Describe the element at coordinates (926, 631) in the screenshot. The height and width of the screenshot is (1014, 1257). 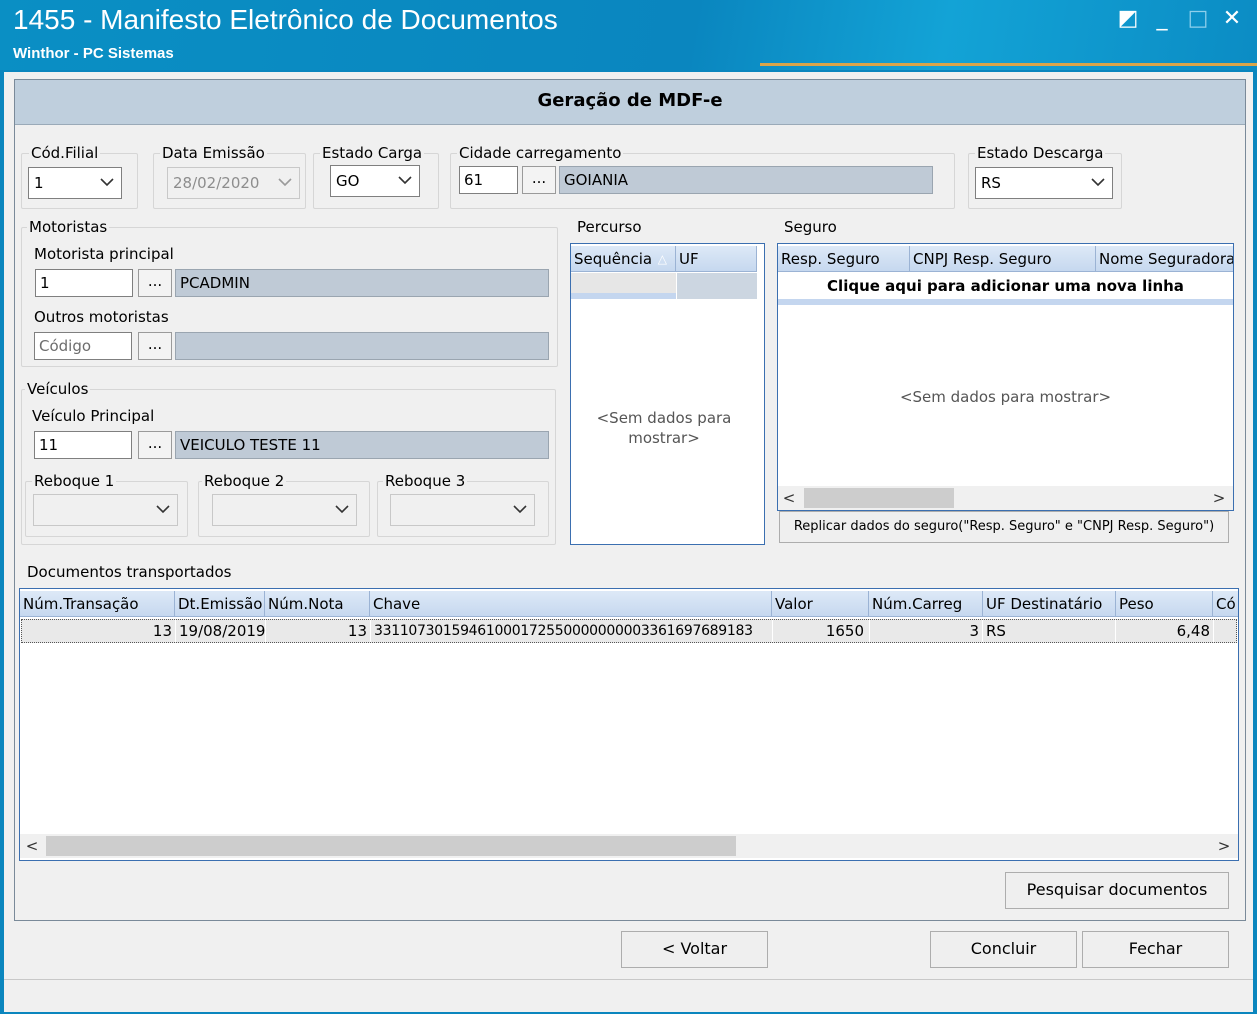
I see `cell-num-carreg: 3` at that location.